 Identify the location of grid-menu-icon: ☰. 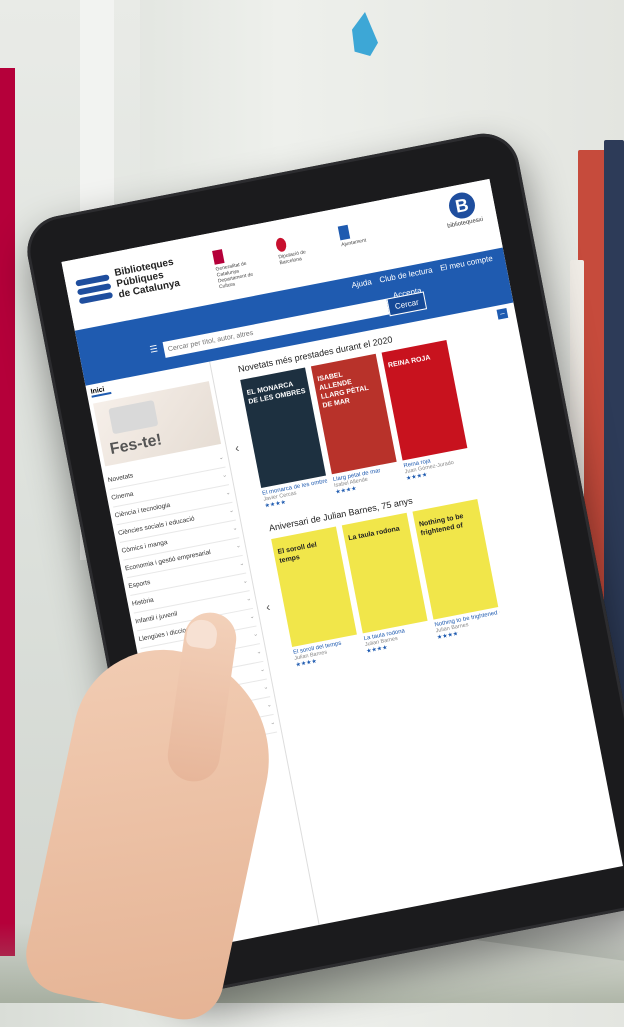
(155, 348).